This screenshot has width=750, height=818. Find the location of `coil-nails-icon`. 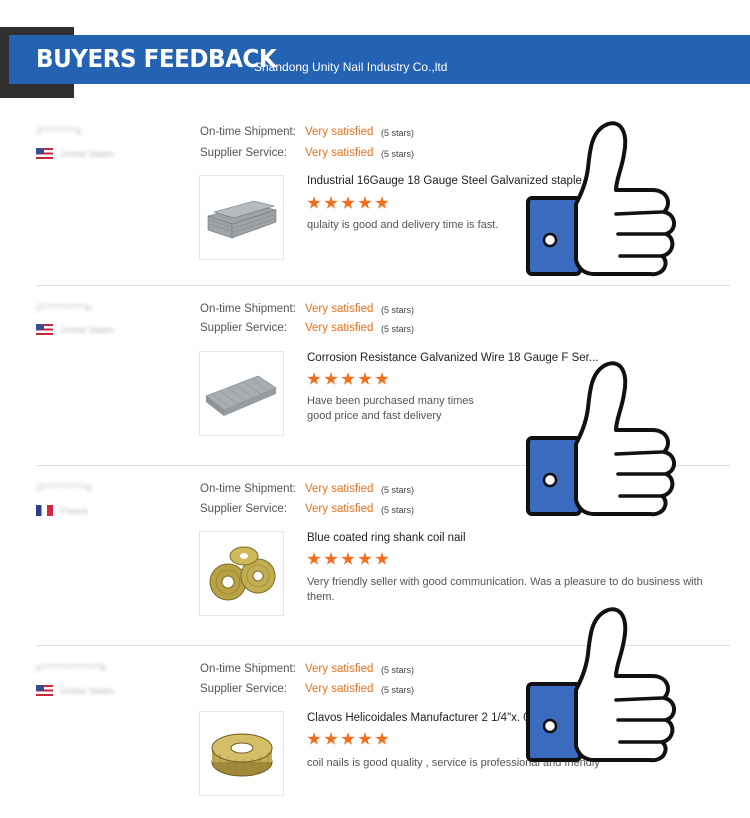

coil-nails-icon is located at coordinates (242, 573).